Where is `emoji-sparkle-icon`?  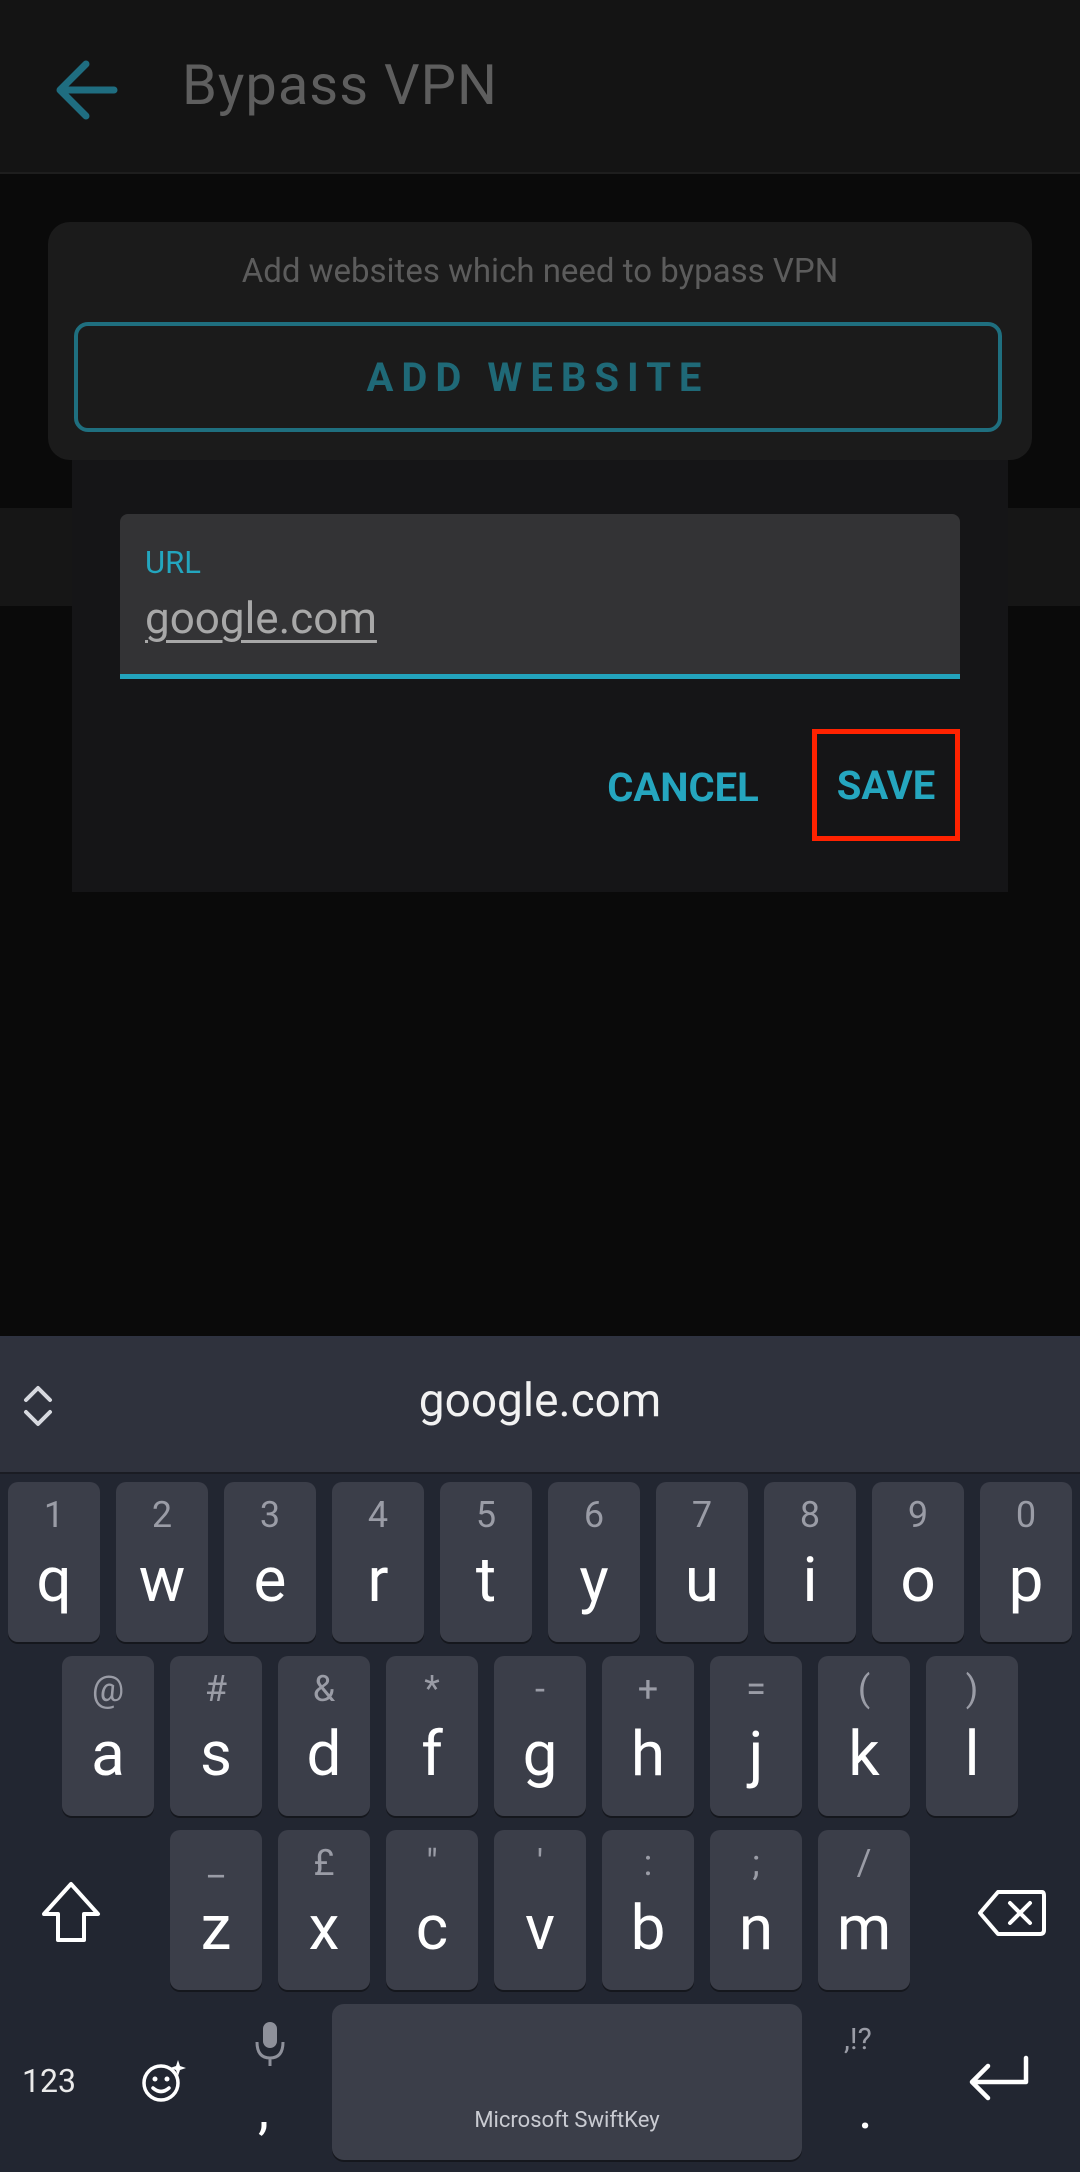
emoji-sparkle-icon is located at coordinates (163, 2081).